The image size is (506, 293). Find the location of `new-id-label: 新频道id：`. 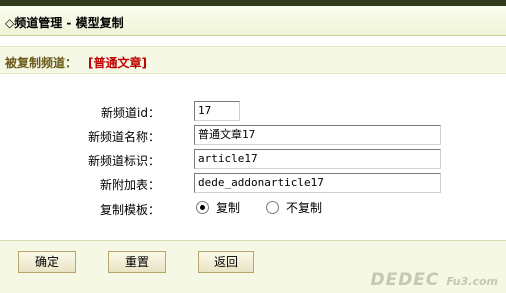

new-id-label: 新频道id： is located at coordinates (130, 113).